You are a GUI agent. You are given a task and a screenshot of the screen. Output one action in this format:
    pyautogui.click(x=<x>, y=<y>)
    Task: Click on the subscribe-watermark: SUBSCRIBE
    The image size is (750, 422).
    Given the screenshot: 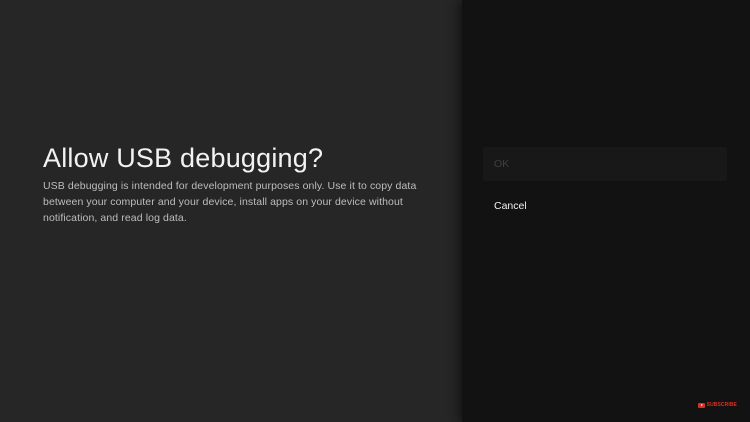 What is the action you would take?
    pyautogui.click(x=717, y=405)
    